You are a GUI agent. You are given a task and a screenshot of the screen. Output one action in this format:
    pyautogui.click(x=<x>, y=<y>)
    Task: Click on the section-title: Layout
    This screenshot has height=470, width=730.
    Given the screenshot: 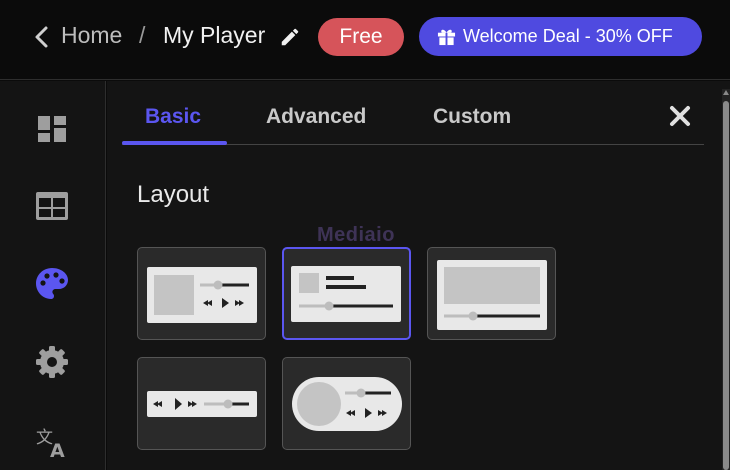 What is the action you would take?
    pyautogui.click(x=173, y=194)
    